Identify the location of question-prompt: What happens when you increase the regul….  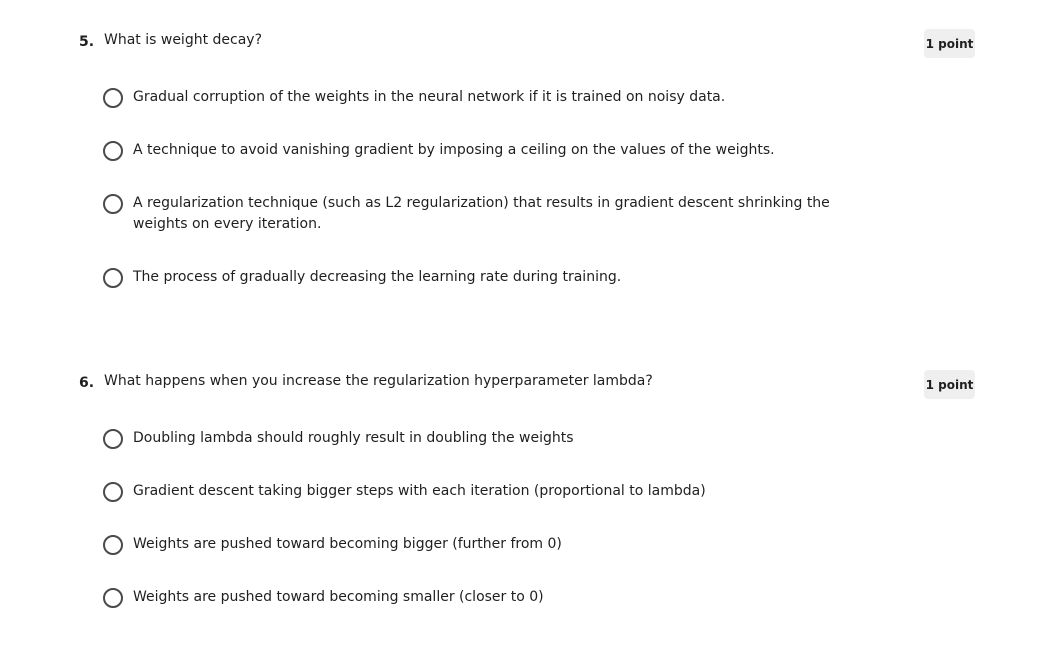
(378, 381).